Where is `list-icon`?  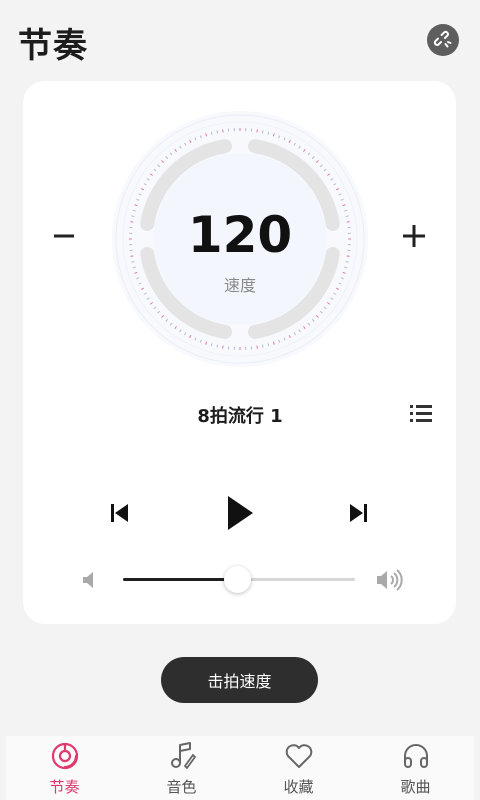 list-icon is located at coordinates (421, 413).